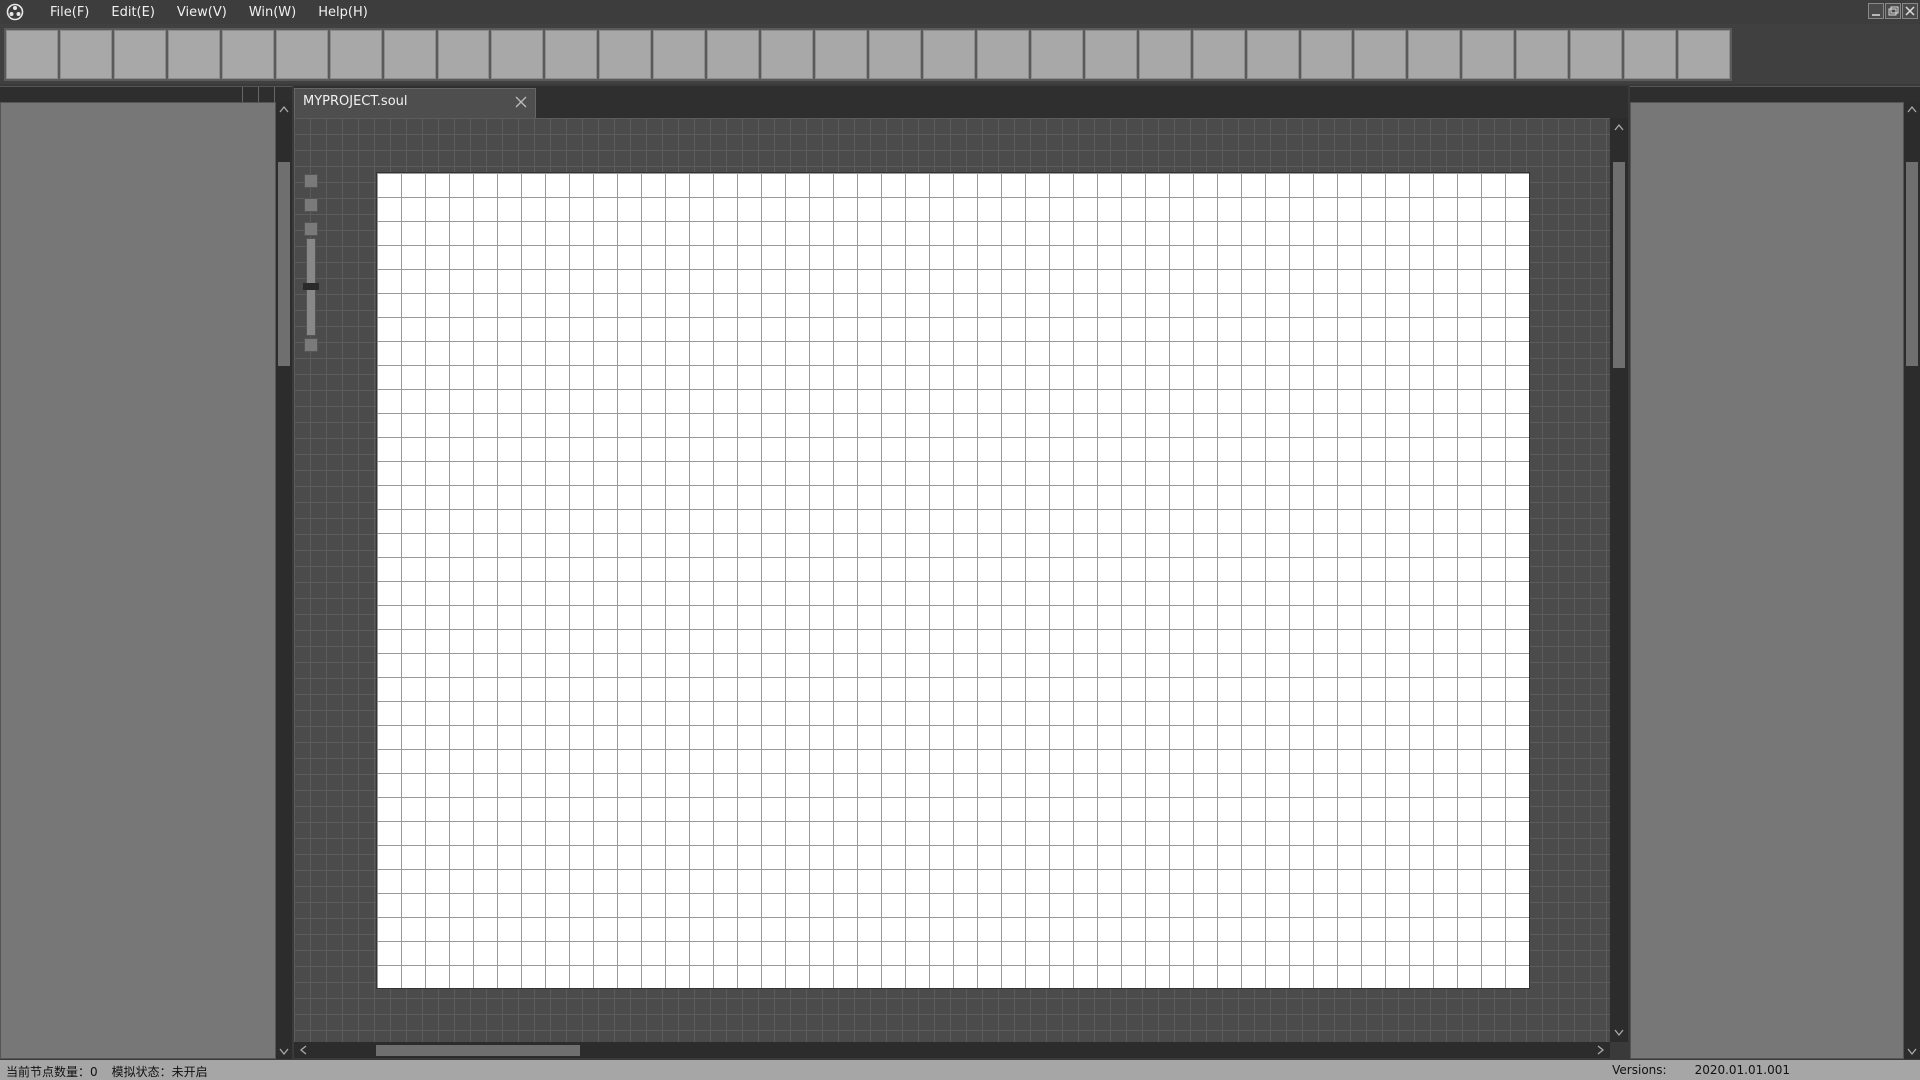 This screenshot has height=1080, width=1920. Describe the element at coordinates (952, 1050) in the screenshot. I see `canvas-horizontal-scrollbar` at that location.